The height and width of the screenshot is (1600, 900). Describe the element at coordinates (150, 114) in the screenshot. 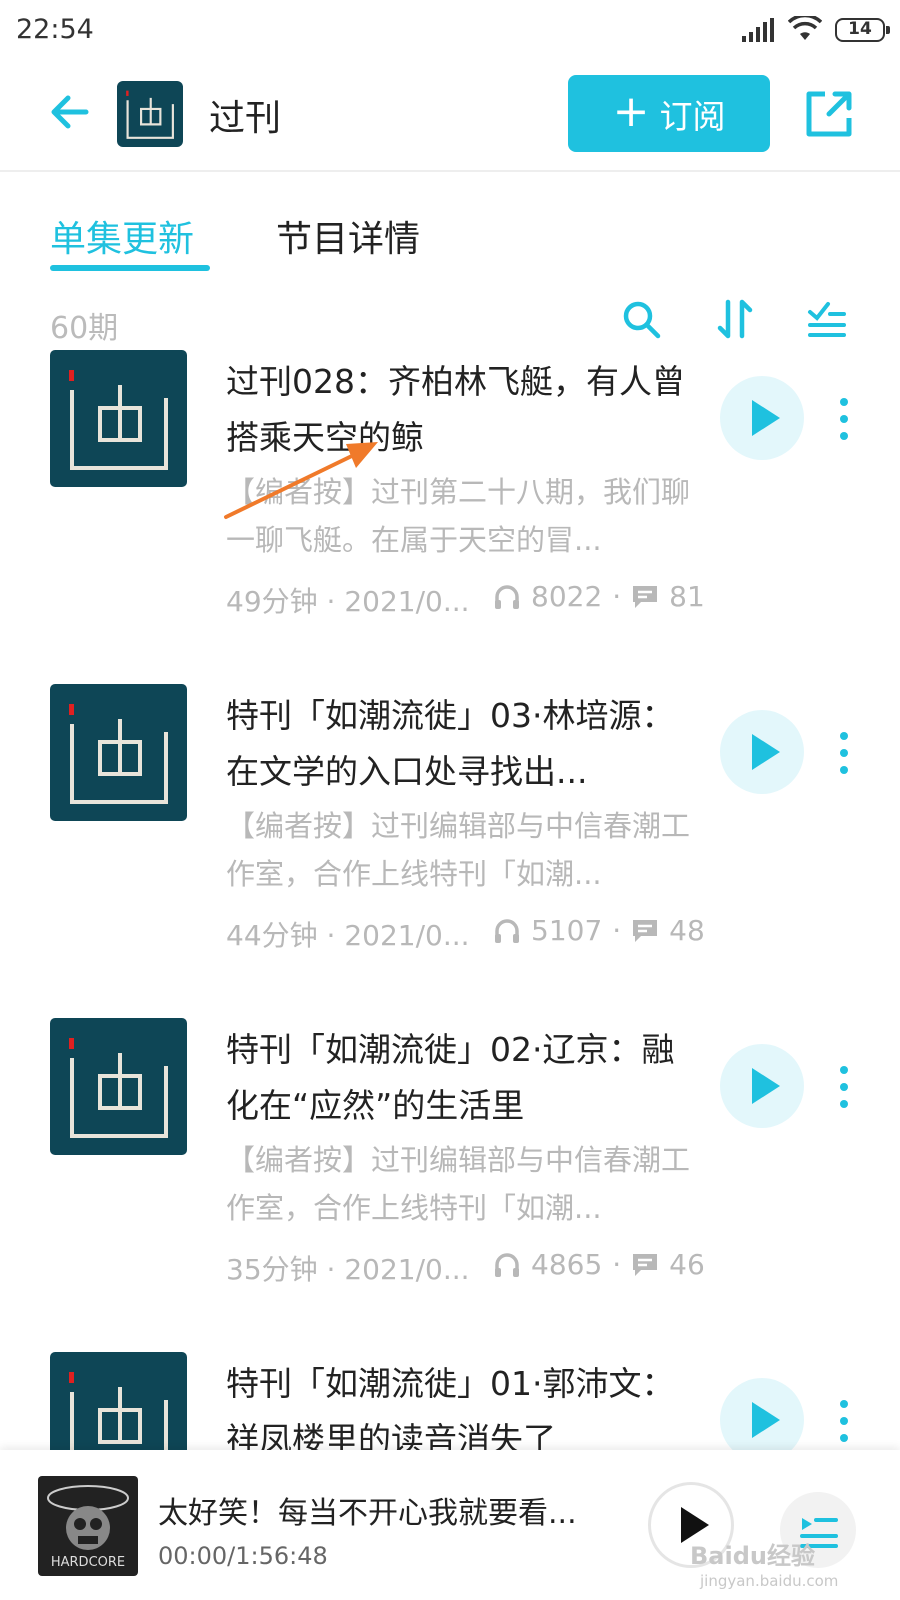

I see `podcast-logo` at that location.